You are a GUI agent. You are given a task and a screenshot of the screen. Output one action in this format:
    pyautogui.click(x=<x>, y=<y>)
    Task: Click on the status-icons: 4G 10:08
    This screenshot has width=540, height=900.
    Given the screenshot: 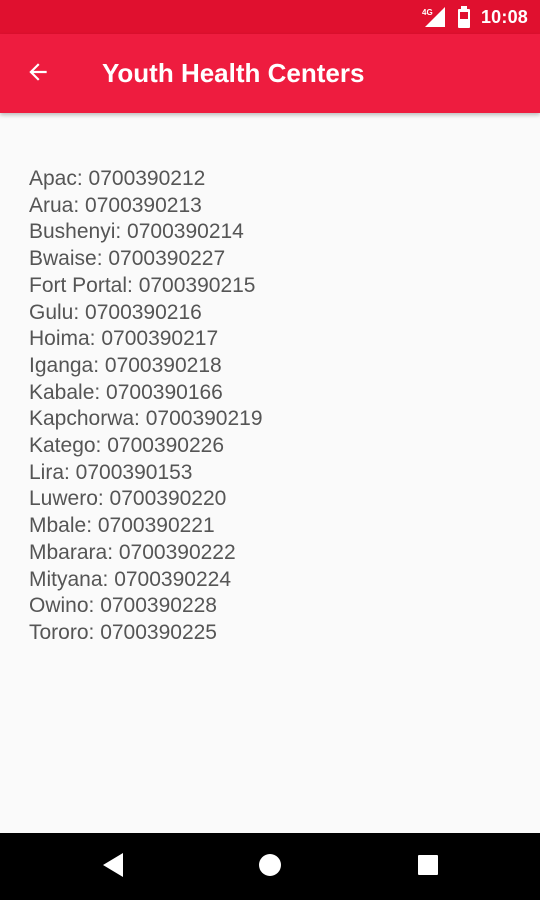 What is the action you would take?
    pyautogui.click(x=474, y=17)
    